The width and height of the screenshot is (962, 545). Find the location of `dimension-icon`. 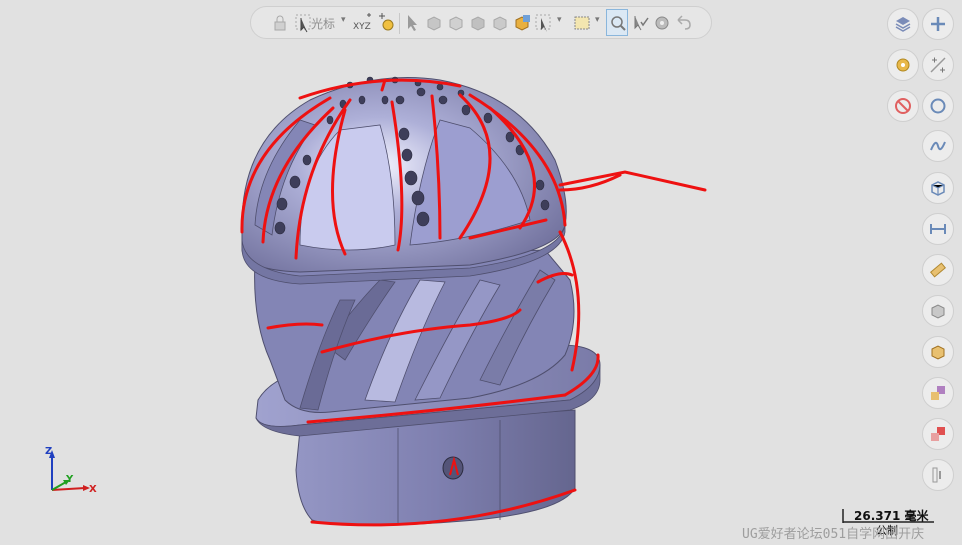

dimension-icon is located at coordinates (938, 229).